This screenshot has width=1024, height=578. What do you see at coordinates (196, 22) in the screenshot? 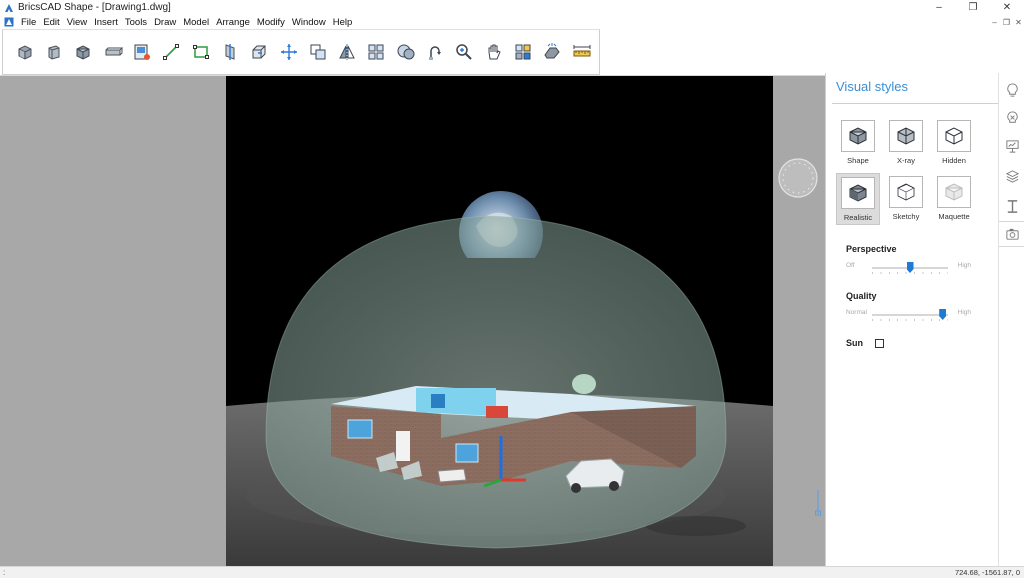
I see `menu-model: Model` at bounding box center [196, 22].